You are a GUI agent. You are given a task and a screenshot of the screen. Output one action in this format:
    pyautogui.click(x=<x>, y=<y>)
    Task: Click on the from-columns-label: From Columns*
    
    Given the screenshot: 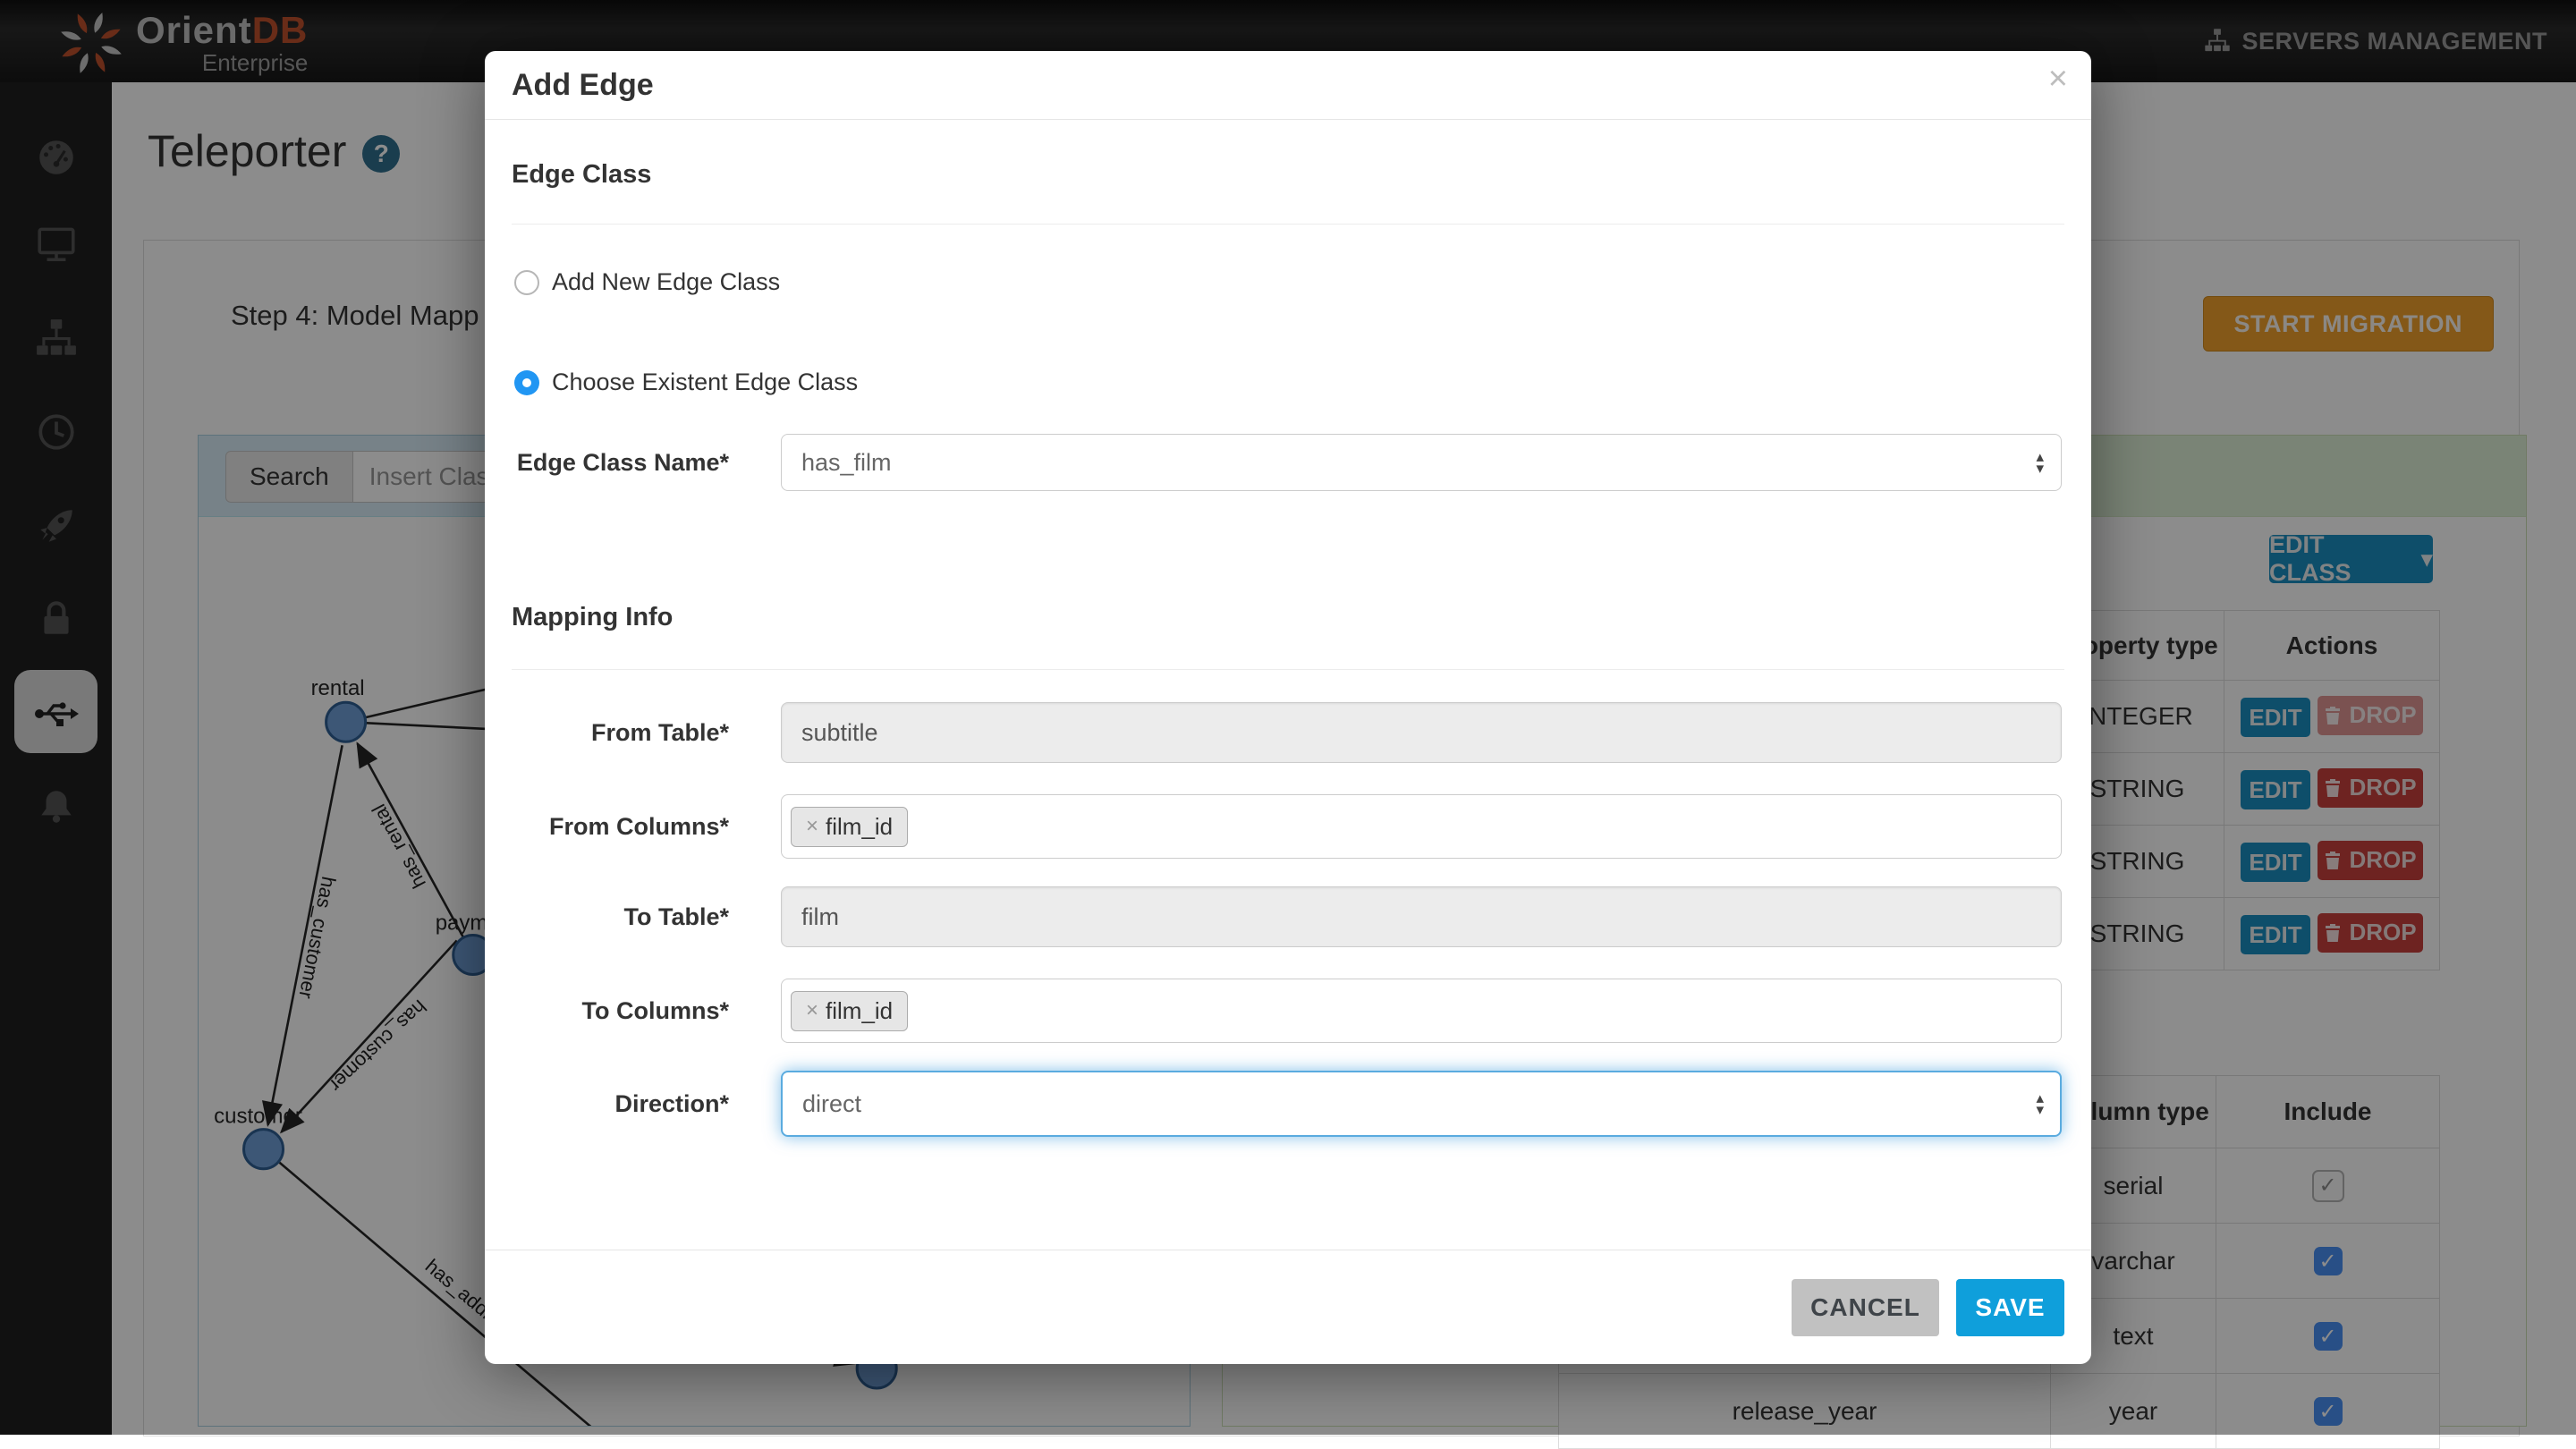 What is the action you would take?
    pyautogui.click(x=638, y=826)
    